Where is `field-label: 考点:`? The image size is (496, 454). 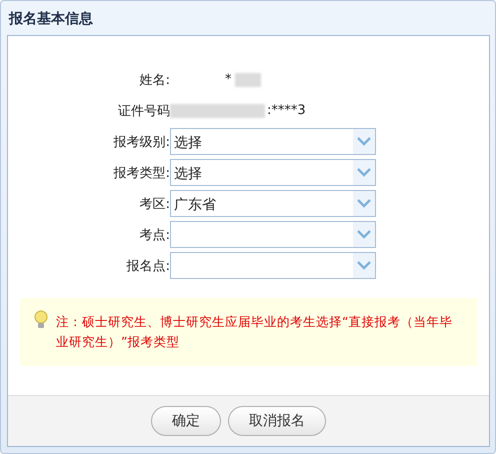 field-label: 考点: is located at coordinates (154, 235).